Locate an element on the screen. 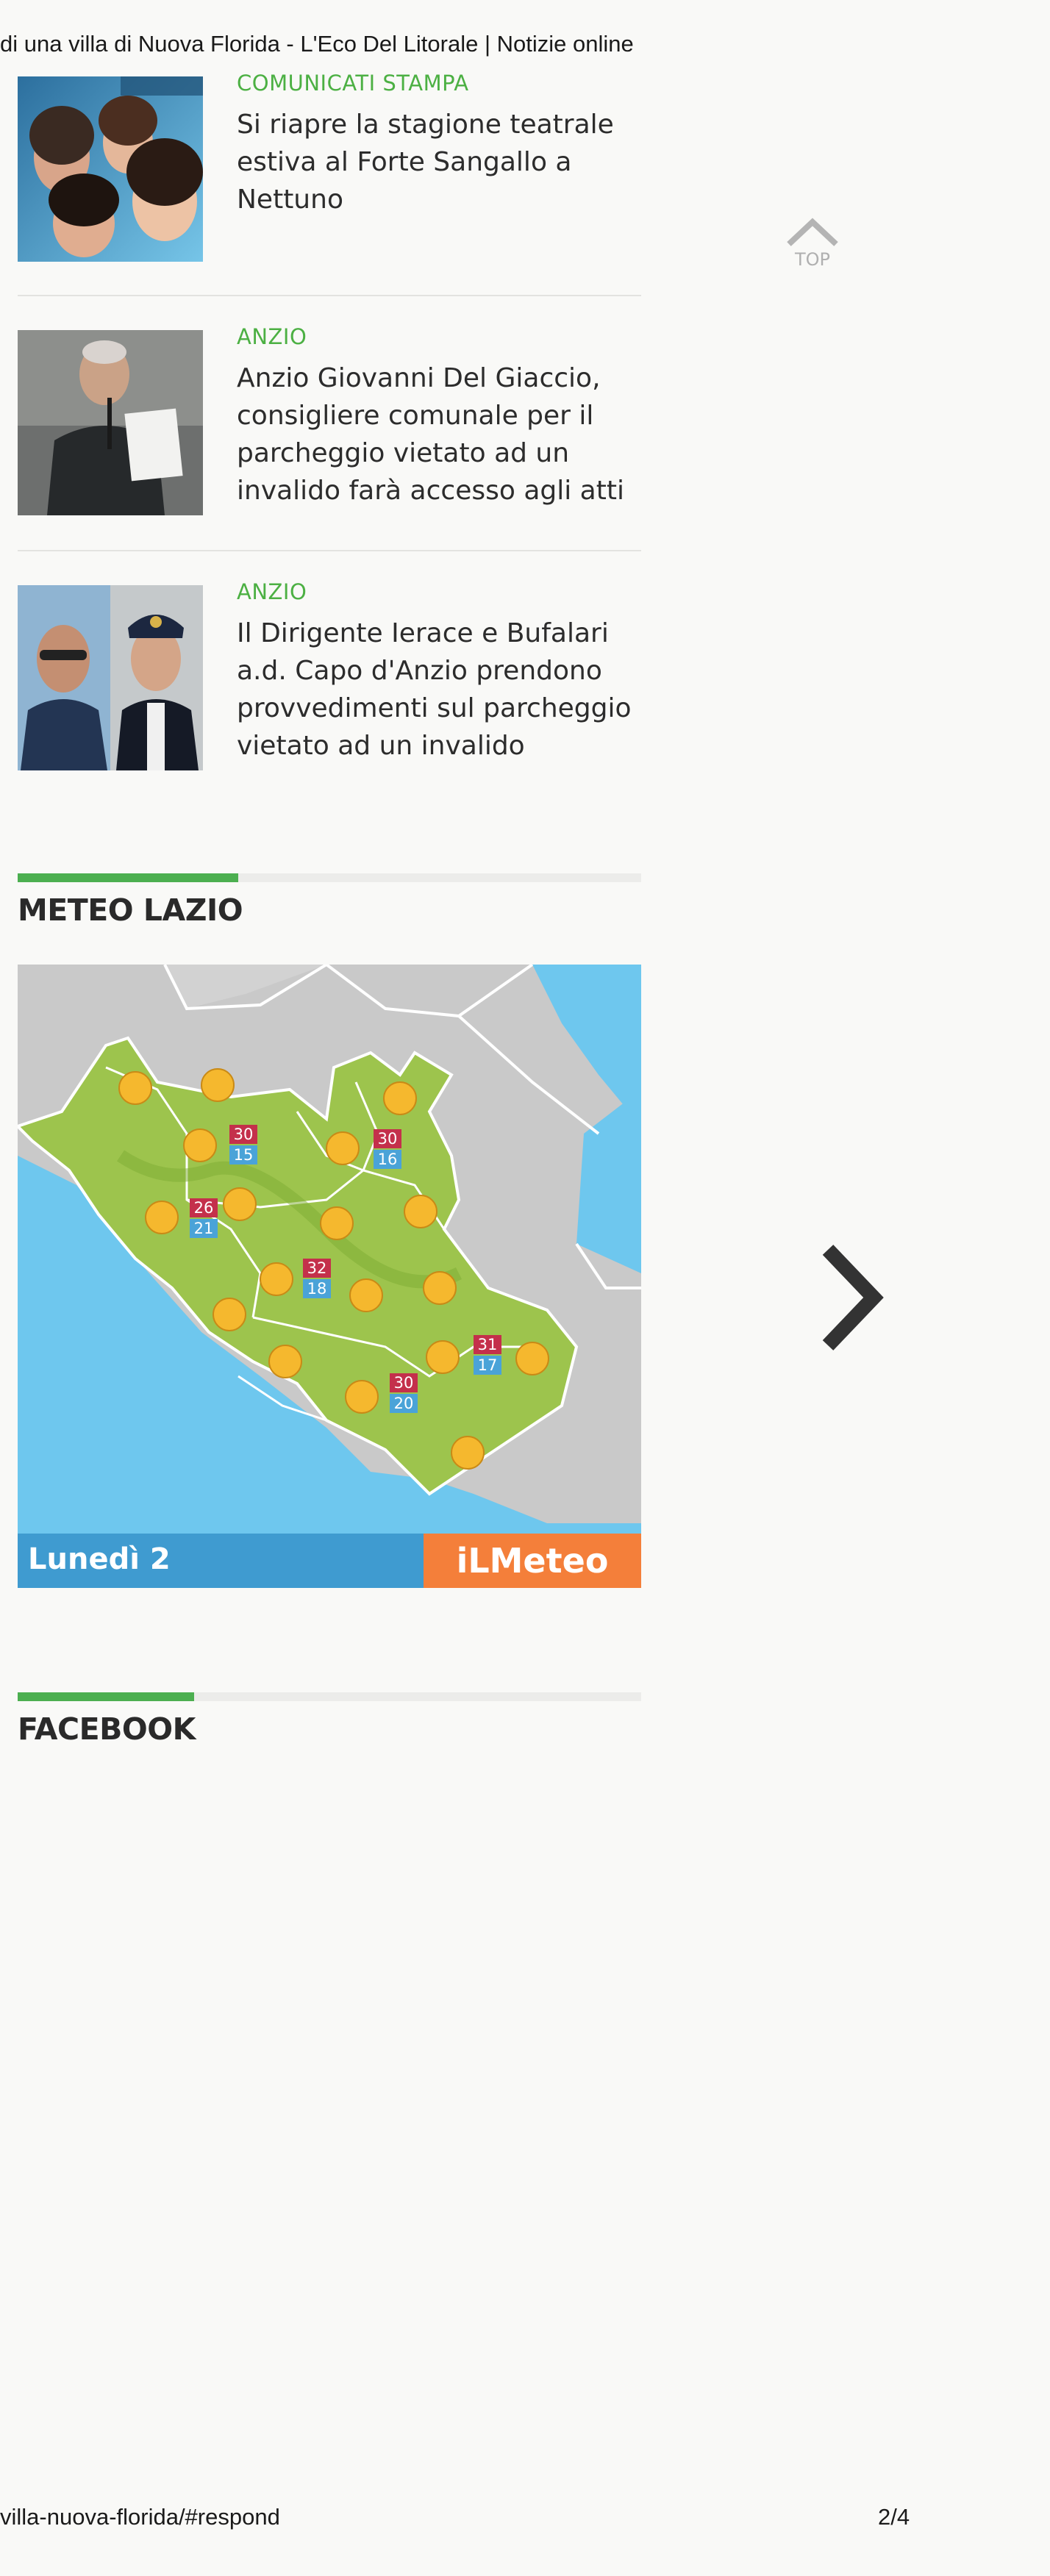 This screenshot has height=2576, width=1050. ilmeteo-logo-name: Meteo is located at coordinates (549, 1561).